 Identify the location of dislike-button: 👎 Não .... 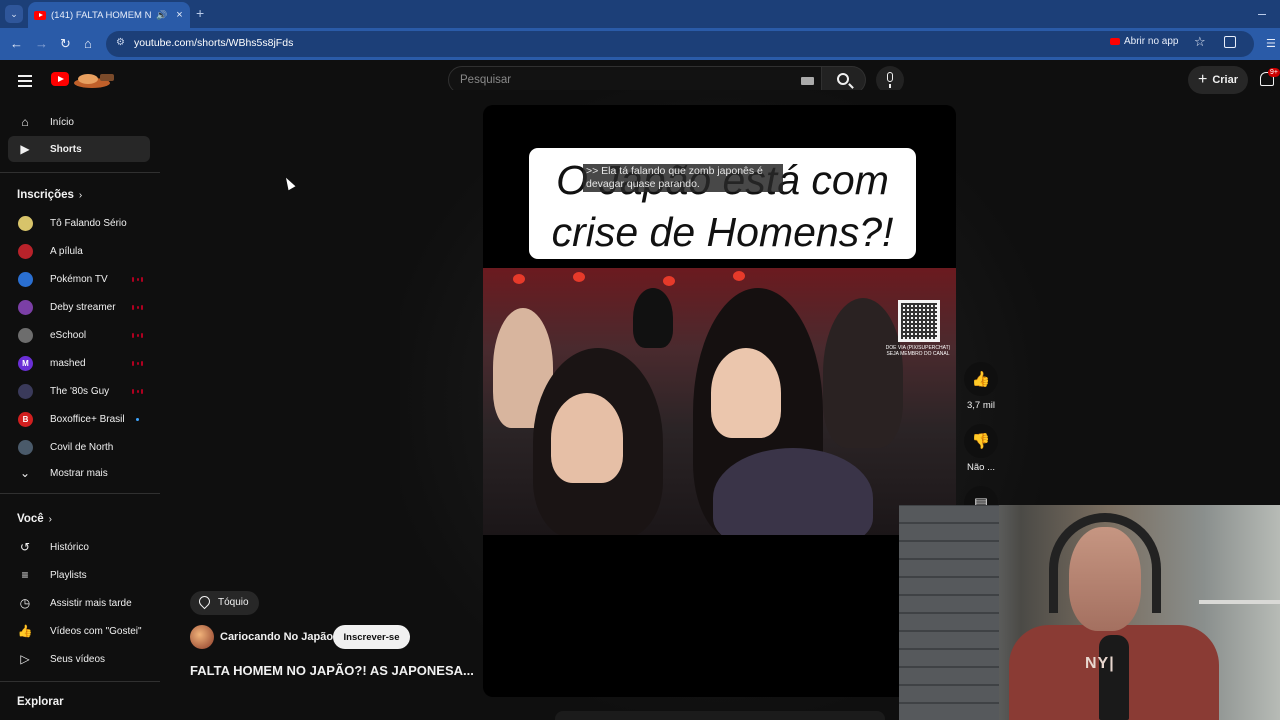
(981, 448).